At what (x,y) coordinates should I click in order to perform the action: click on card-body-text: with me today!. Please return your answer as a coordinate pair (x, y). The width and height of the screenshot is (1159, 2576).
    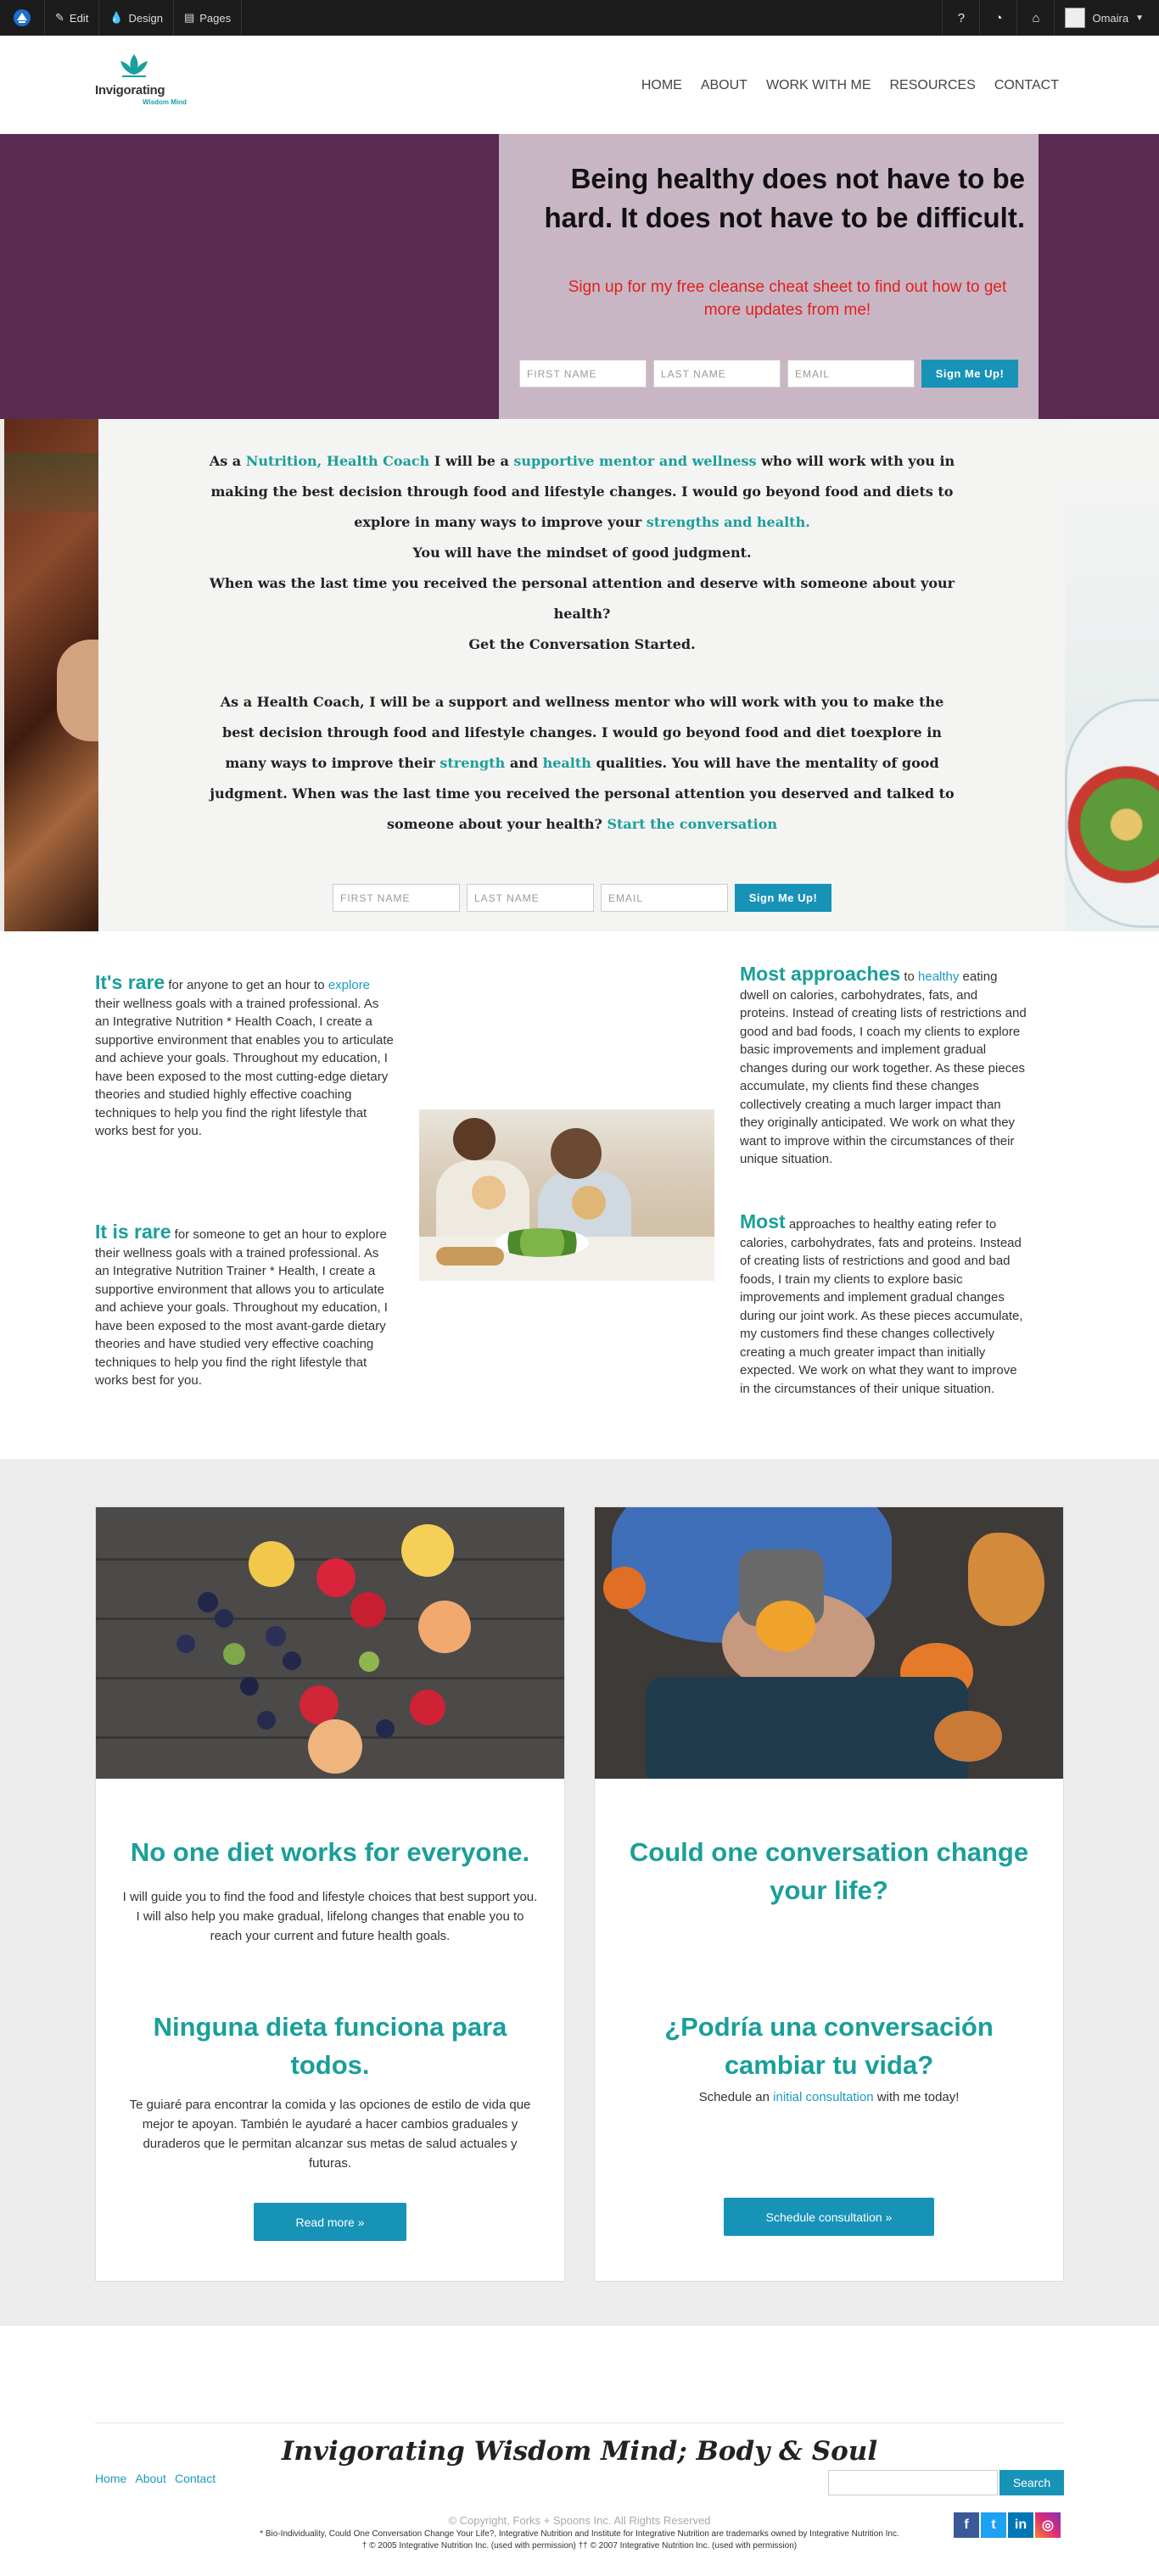
    Looking at the image, I should click on (917, 2097).